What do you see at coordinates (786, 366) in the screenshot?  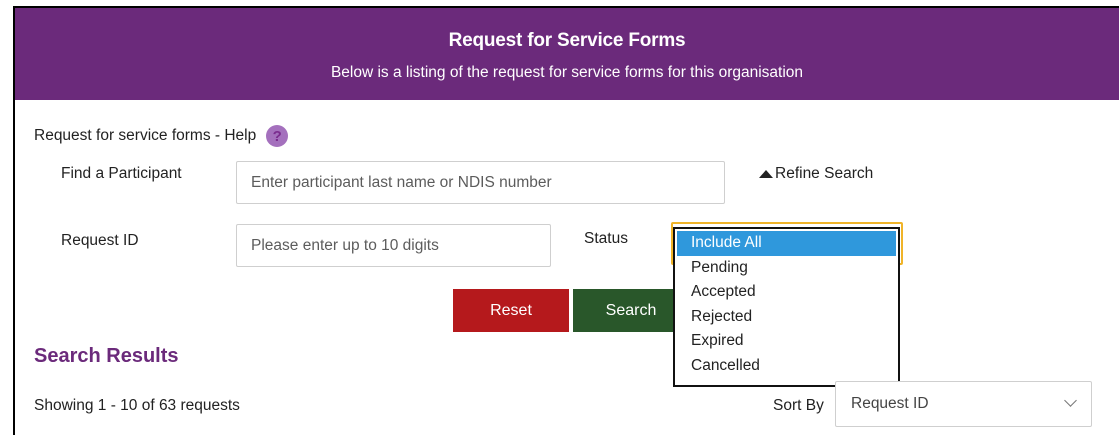 I see `status-option-cancelled: Cancelled` at bounding box center [786, 366].